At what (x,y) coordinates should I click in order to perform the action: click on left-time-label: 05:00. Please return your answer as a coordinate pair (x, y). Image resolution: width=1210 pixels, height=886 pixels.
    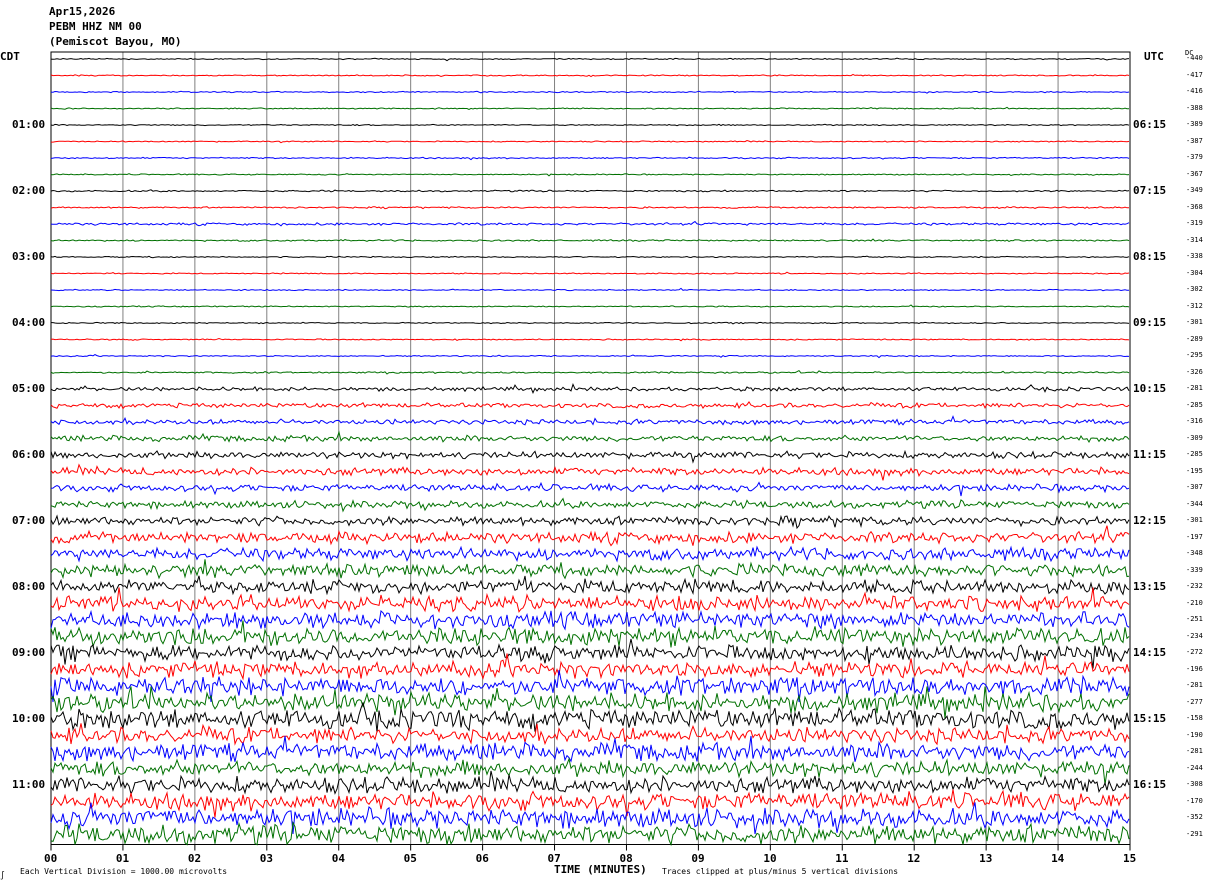
    Looking at the image, I should click on (29, 388).